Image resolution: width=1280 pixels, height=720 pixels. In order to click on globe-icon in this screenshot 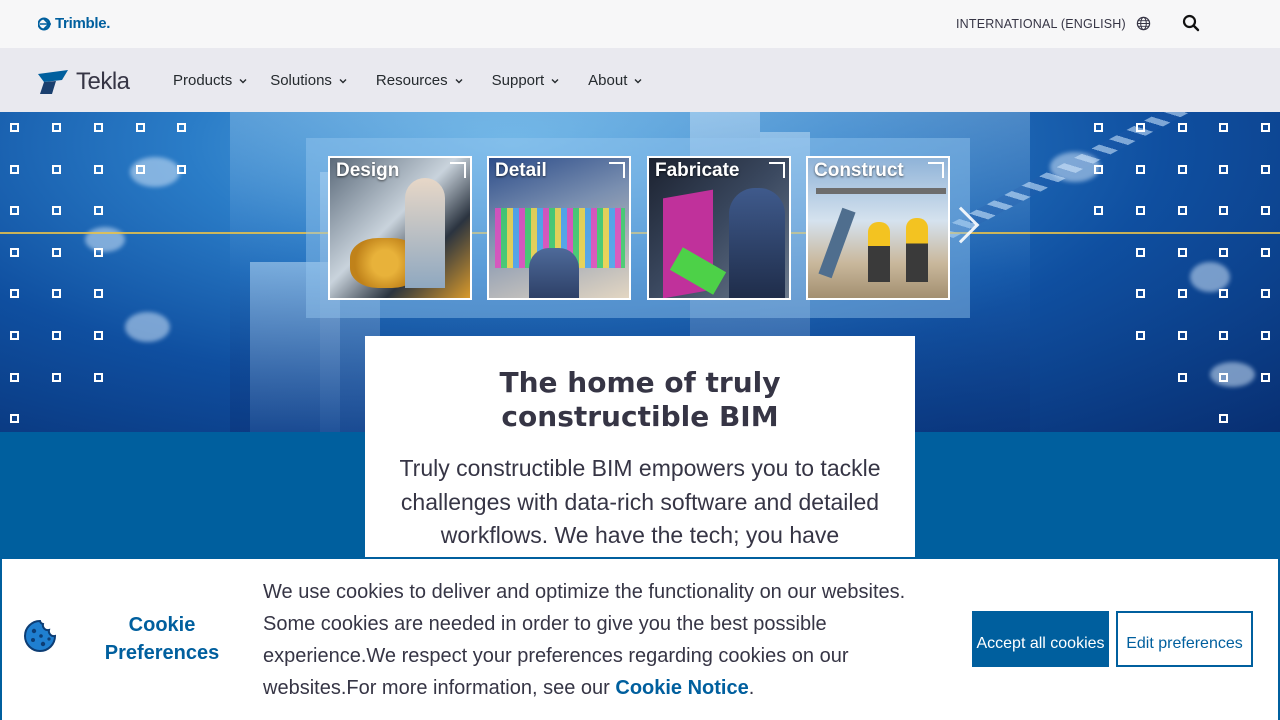, I will do `click(1143, 23)`.